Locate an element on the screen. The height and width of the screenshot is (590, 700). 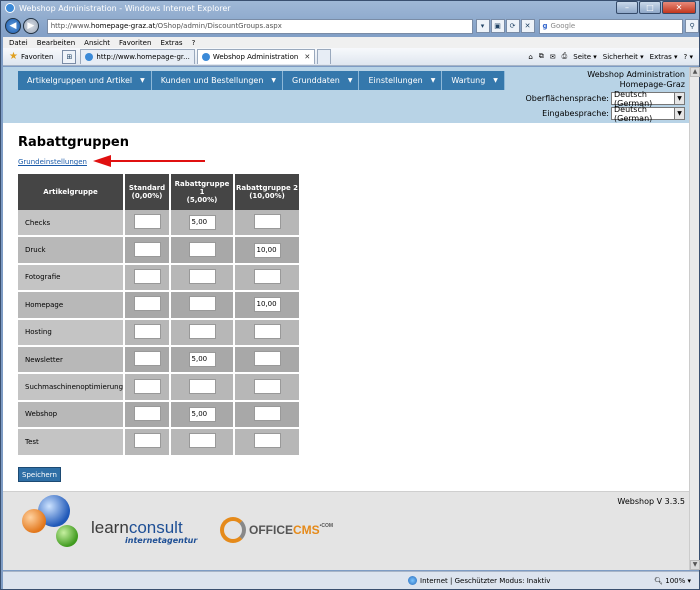
input-language-select: Deutsch (German) ▼ is located at coordinates (648, 114).